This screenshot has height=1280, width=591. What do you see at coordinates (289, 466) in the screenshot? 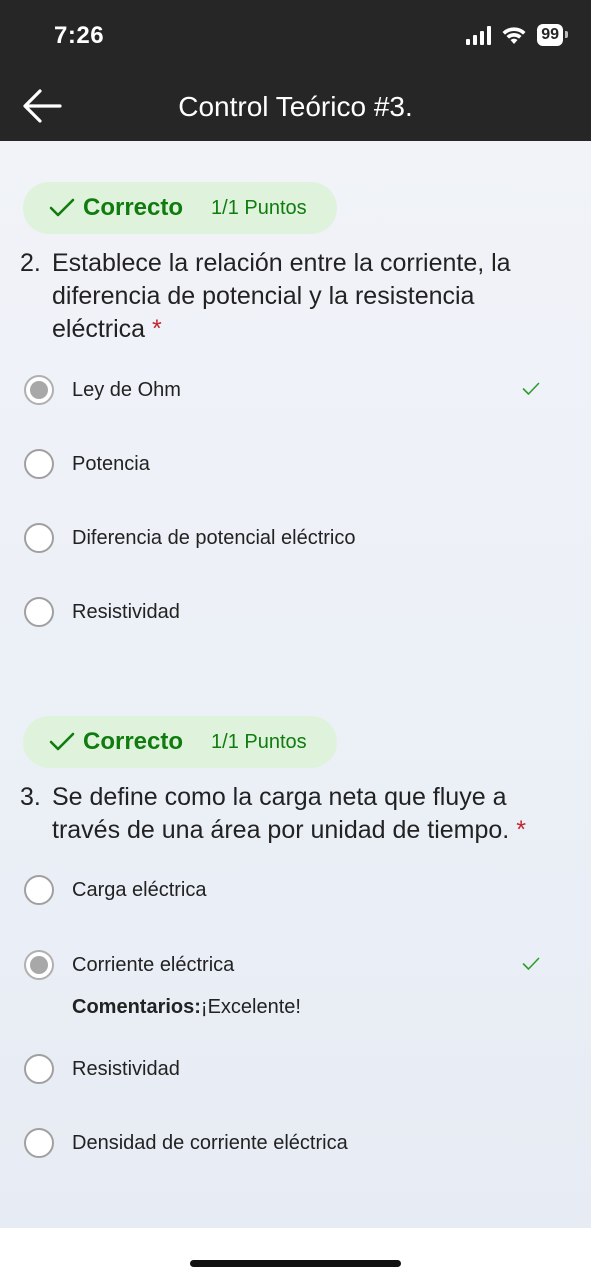
I see `option-potencia: Potencia` at bounding box center [289, 466].